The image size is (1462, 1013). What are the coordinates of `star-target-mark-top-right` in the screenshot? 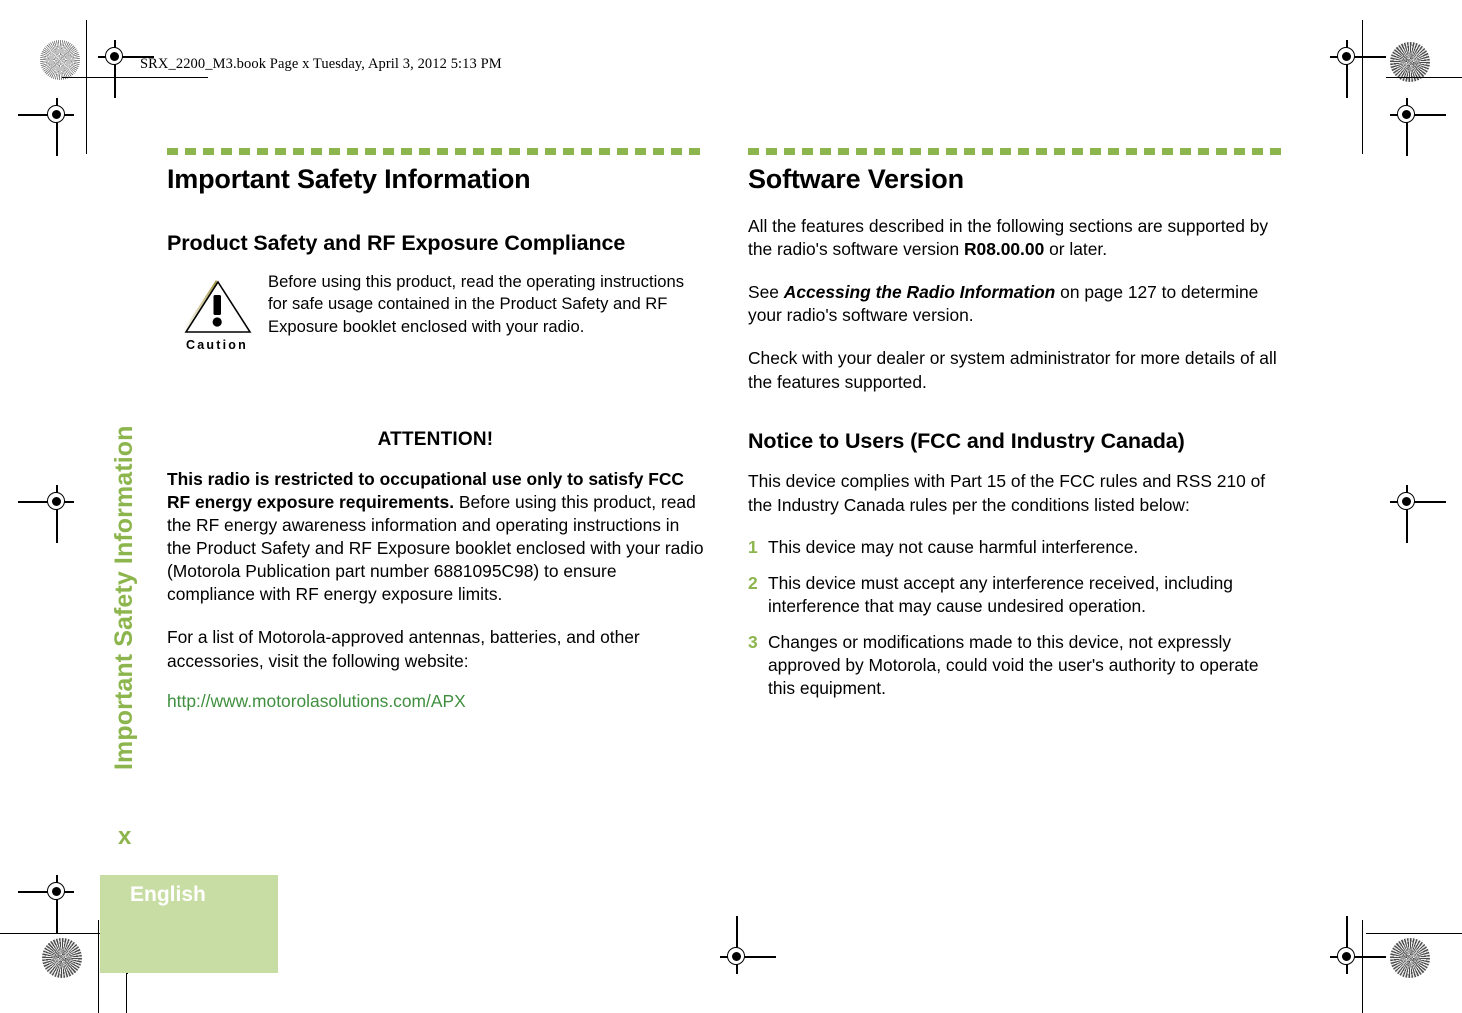 It's located at (1410, 62).